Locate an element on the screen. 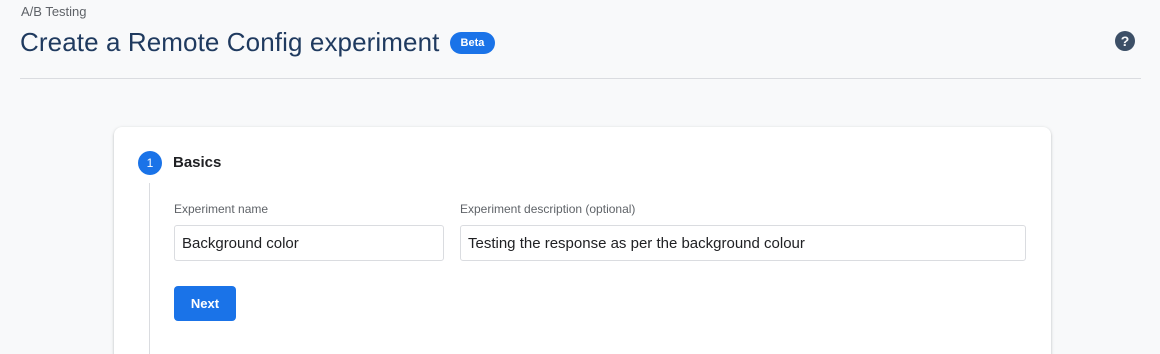 This screenshot has width=1160, height=354. breadcrumb: A/B Testing is located at coordinates (54, 11).